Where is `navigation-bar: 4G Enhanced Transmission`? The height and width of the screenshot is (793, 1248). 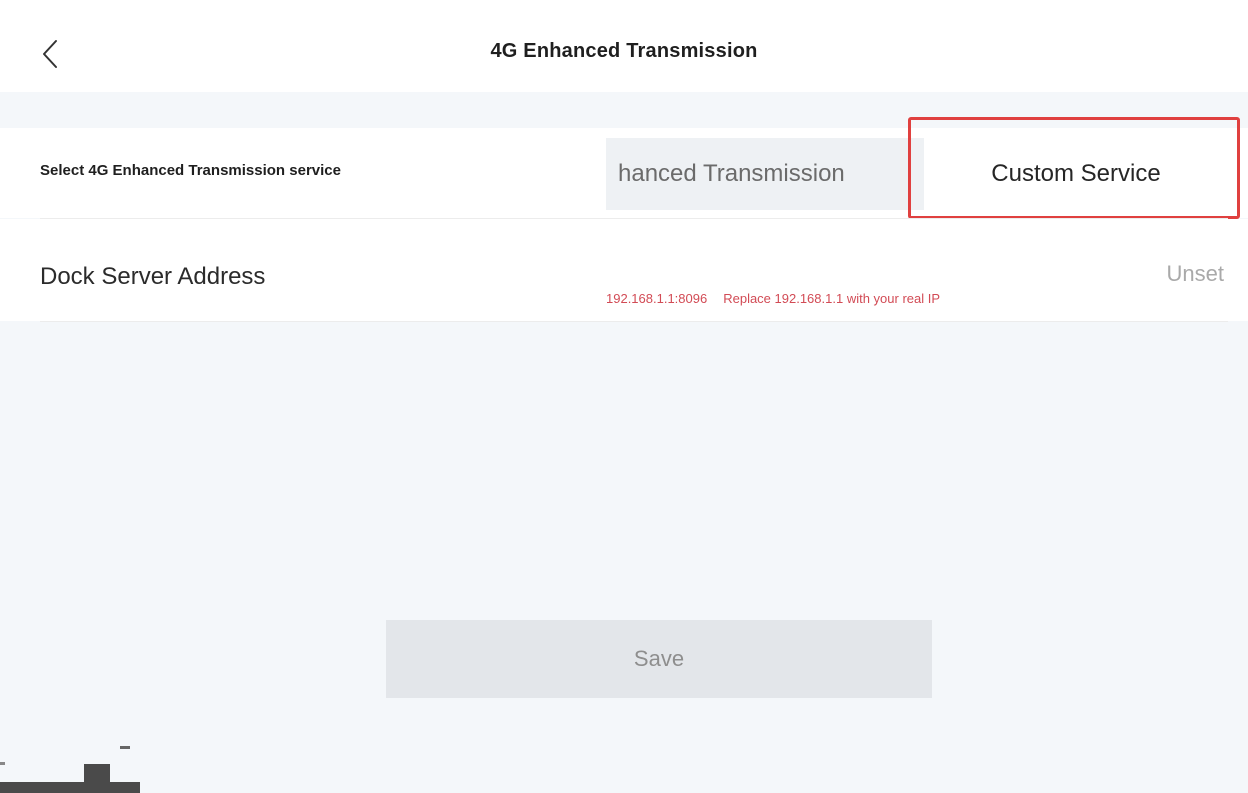 navigation-bar: 4G Enhanced Transmission is located at coordinates (624, 53).